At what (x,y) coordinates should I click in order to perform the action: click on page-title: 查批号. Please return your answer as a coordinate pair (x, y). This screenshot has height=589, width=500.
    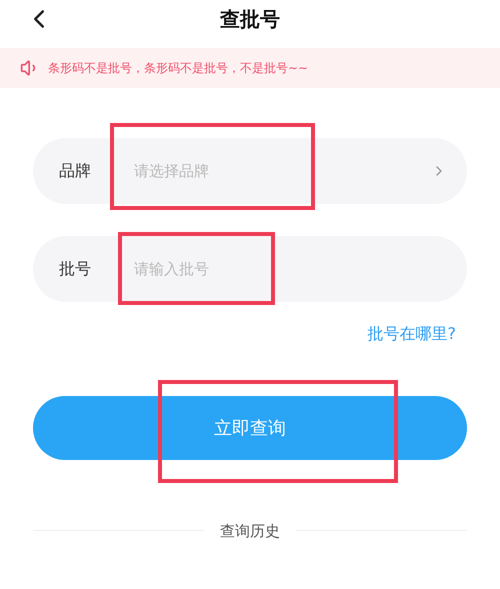
    Looking at the image, I should click on (250, 19).